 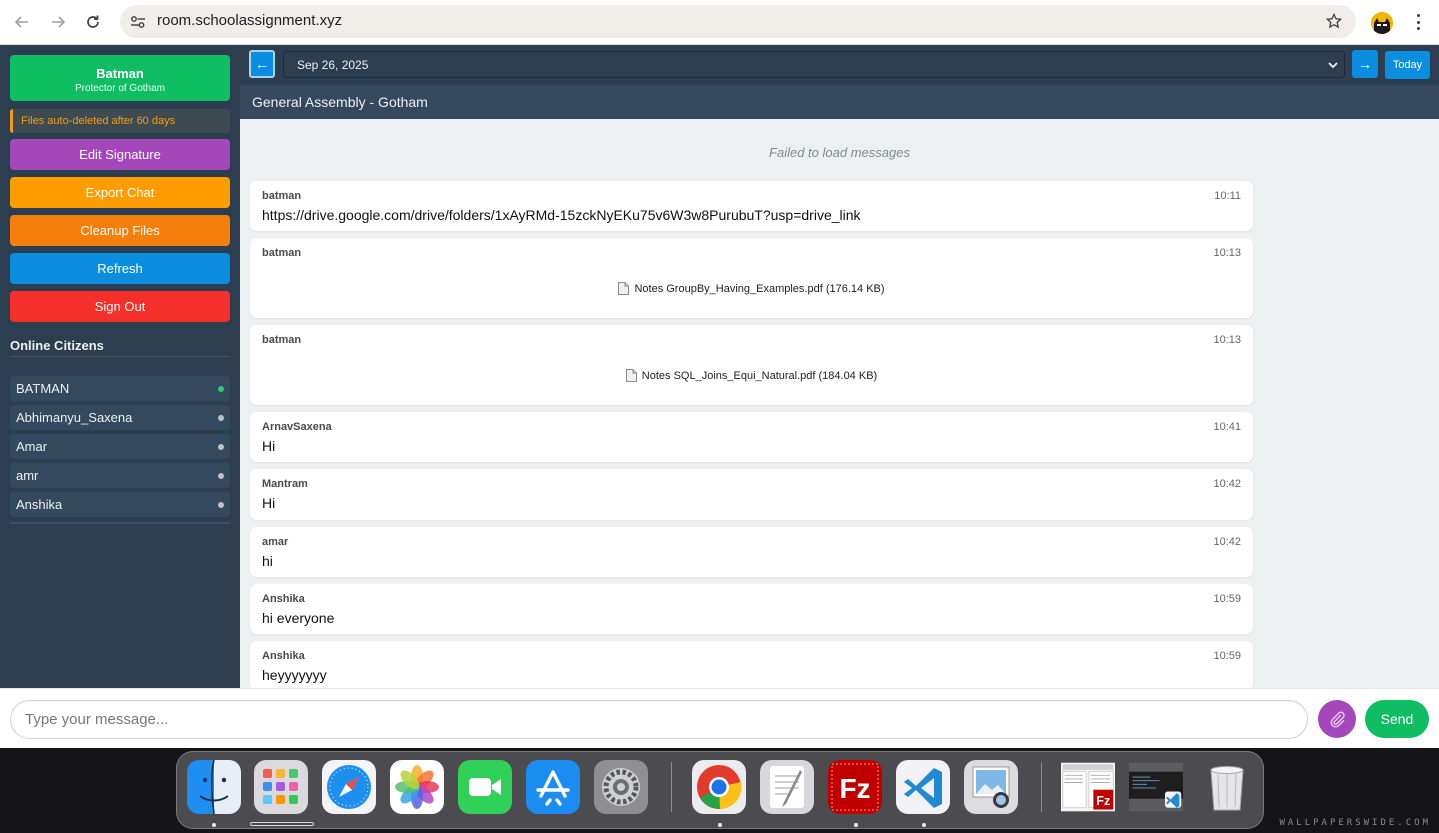 What do you see at coordinates (1159, 787) in the screenshot?
I see `vscode-window-thumbnail` at bounding box center [1159, 787].